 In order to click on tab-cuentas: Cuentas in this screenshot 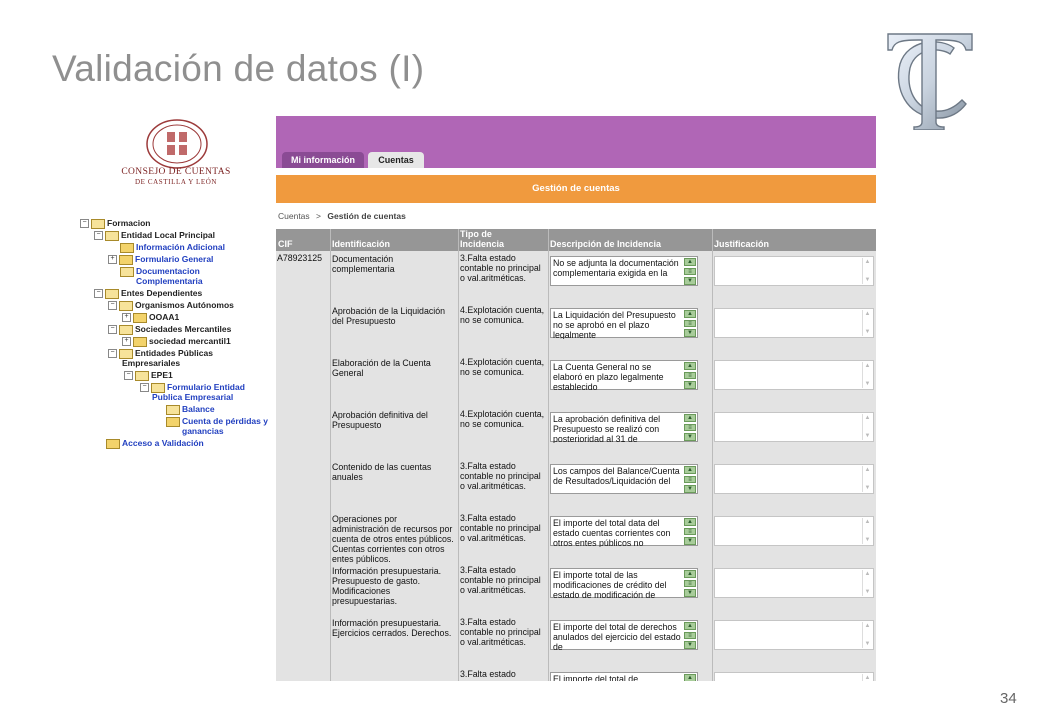, I will do `click(396, 160)`.